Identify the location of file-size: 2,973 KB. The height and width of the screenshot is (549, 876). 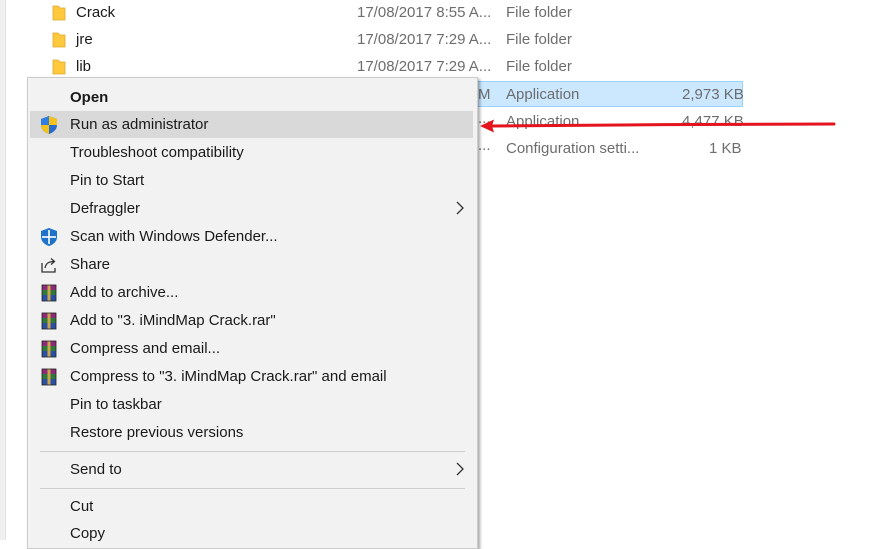
(713, 94).